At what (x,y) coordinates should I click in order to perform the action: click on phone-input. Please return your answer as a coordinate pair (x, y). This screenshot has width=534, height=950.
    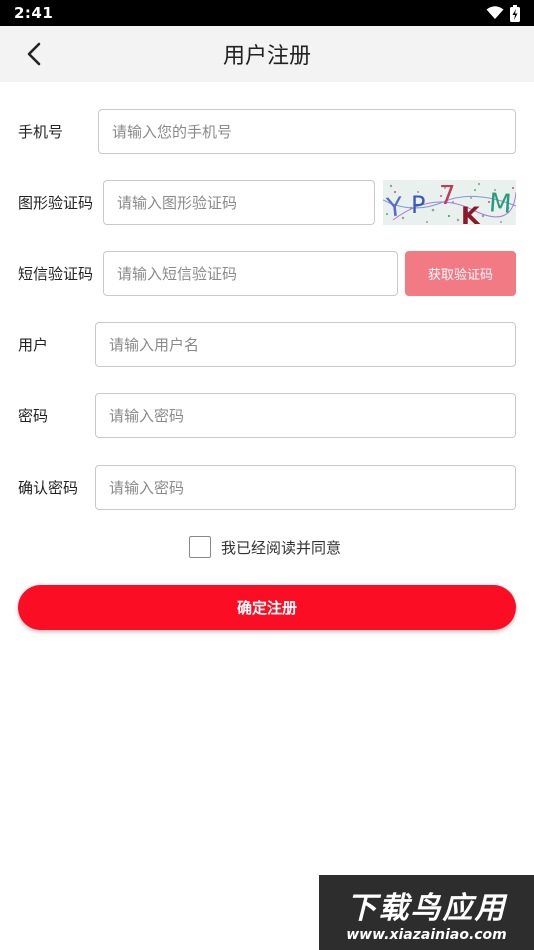
    Looking at the image, I should click on (307, 131).